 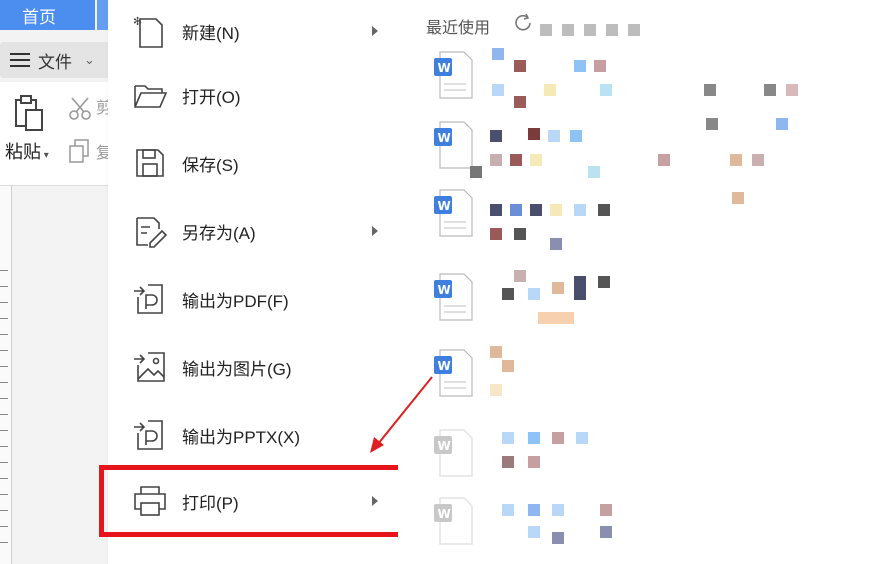 What do you see at coordinates (237, 369) in the screenshot?
I see `menu-item-label: 输出为图片(G)` at bounding box center [237, 369].